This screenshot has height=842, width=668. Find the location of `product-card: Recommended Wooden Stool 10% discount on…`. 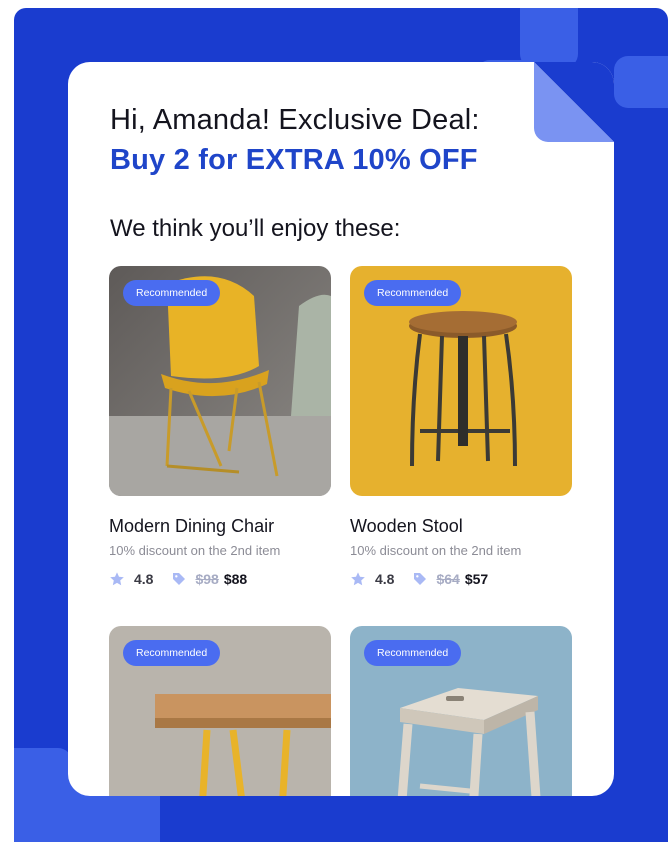

product-card: Recommended Wooden Stool 10% discount on… is located at coordinates (461, 426).